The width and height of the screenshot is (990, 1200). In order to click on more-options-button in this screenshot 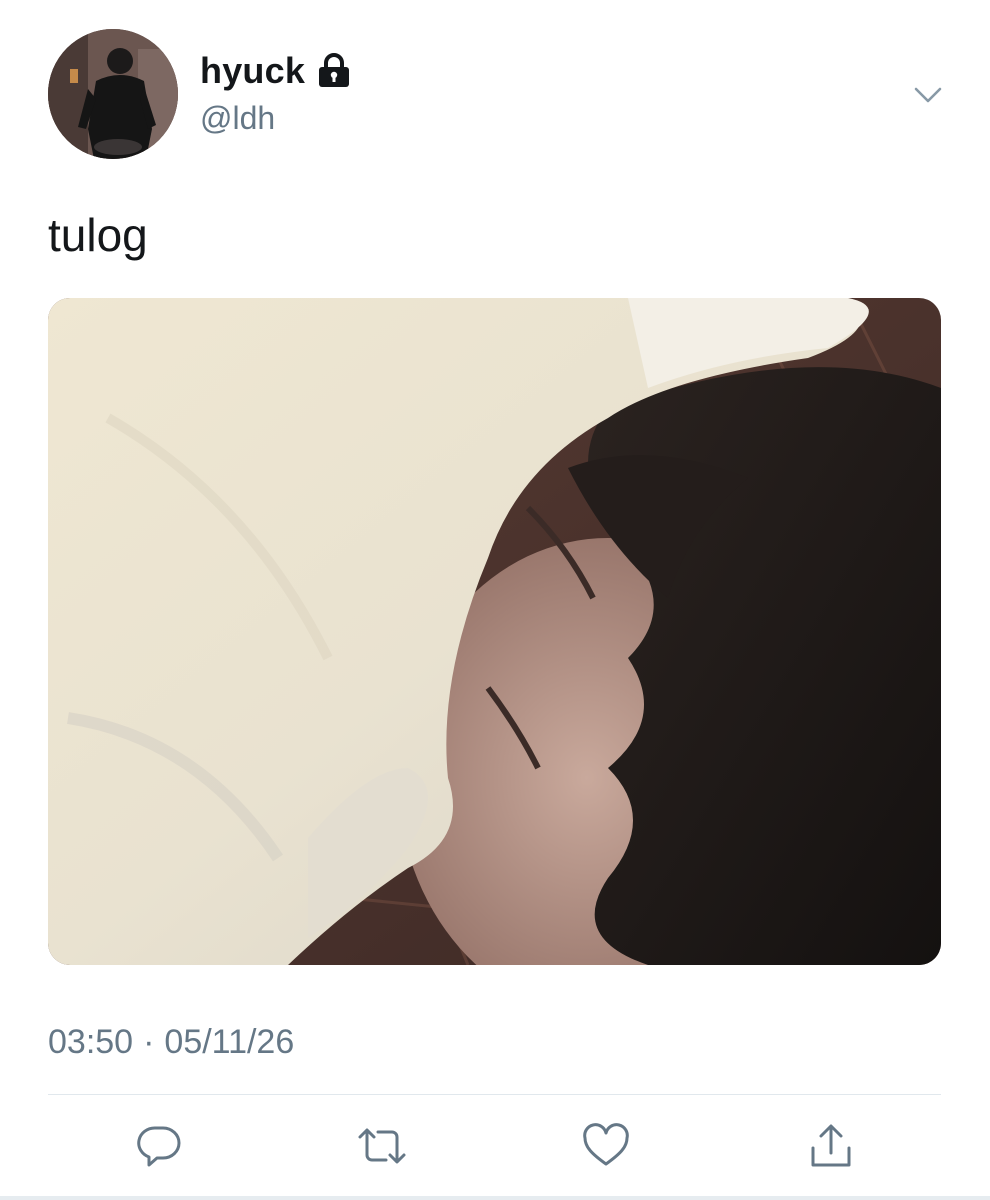, I will do `click(928, 95)`.